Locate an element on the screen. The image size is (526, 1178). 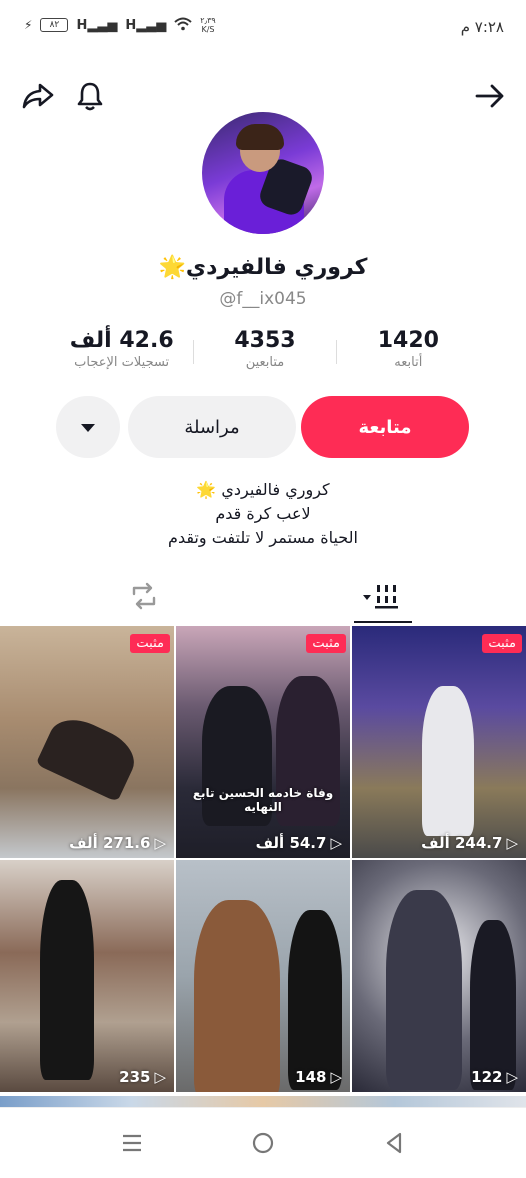
username-handle: @f__ix045 is located at coordinates (263, 299).